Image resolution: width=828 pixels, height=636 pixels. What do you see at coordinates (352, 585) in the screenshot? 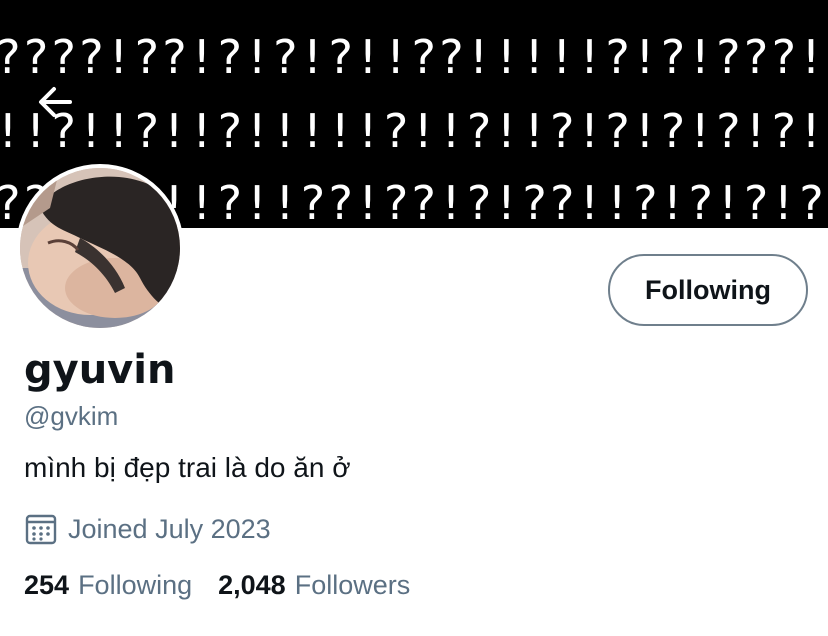
I see `followers-label: Followers` at bounding box center [352, 585].